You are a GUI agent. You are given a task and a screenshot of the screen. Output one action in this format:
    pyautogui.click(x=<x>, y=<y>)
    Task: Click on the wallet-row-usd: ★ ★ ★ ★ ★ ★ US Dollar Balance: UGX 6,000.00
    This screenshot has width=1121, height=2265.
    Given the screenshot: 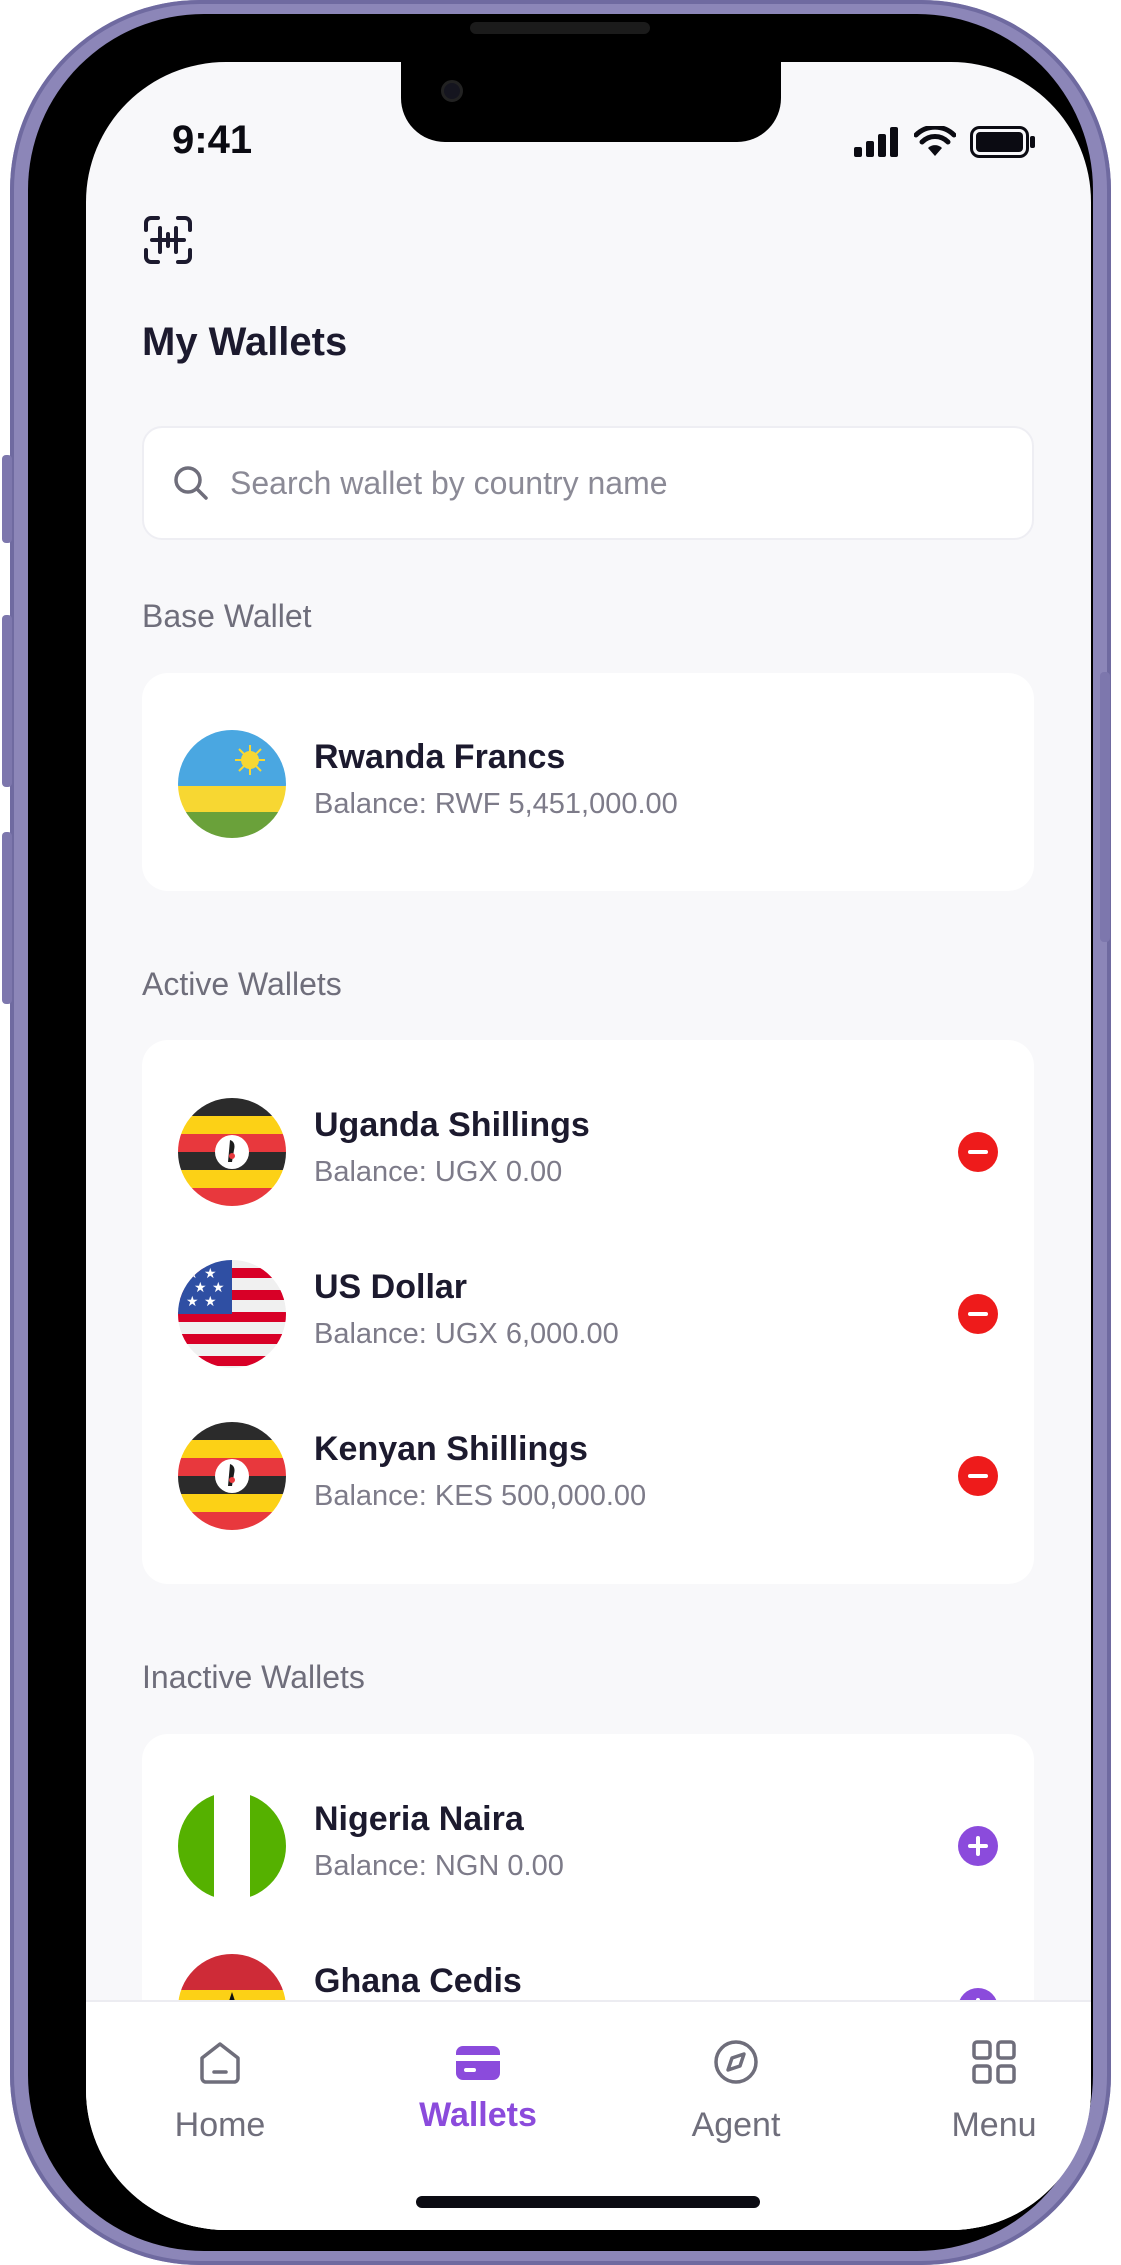 What is the action you would take?
    pyautogui.click(x=588, y=1316)
    